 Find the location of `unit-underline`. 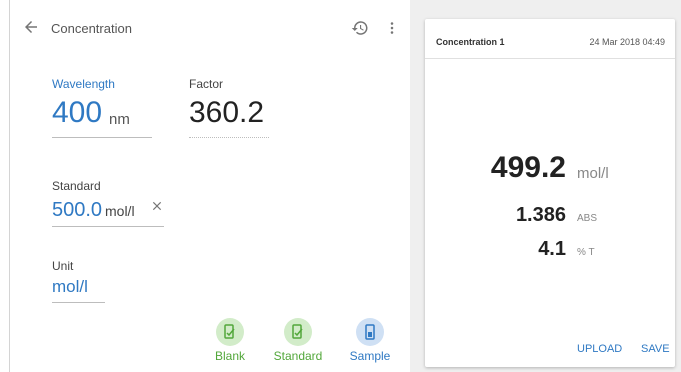

unit-underline is located at coordinates (78, 302).